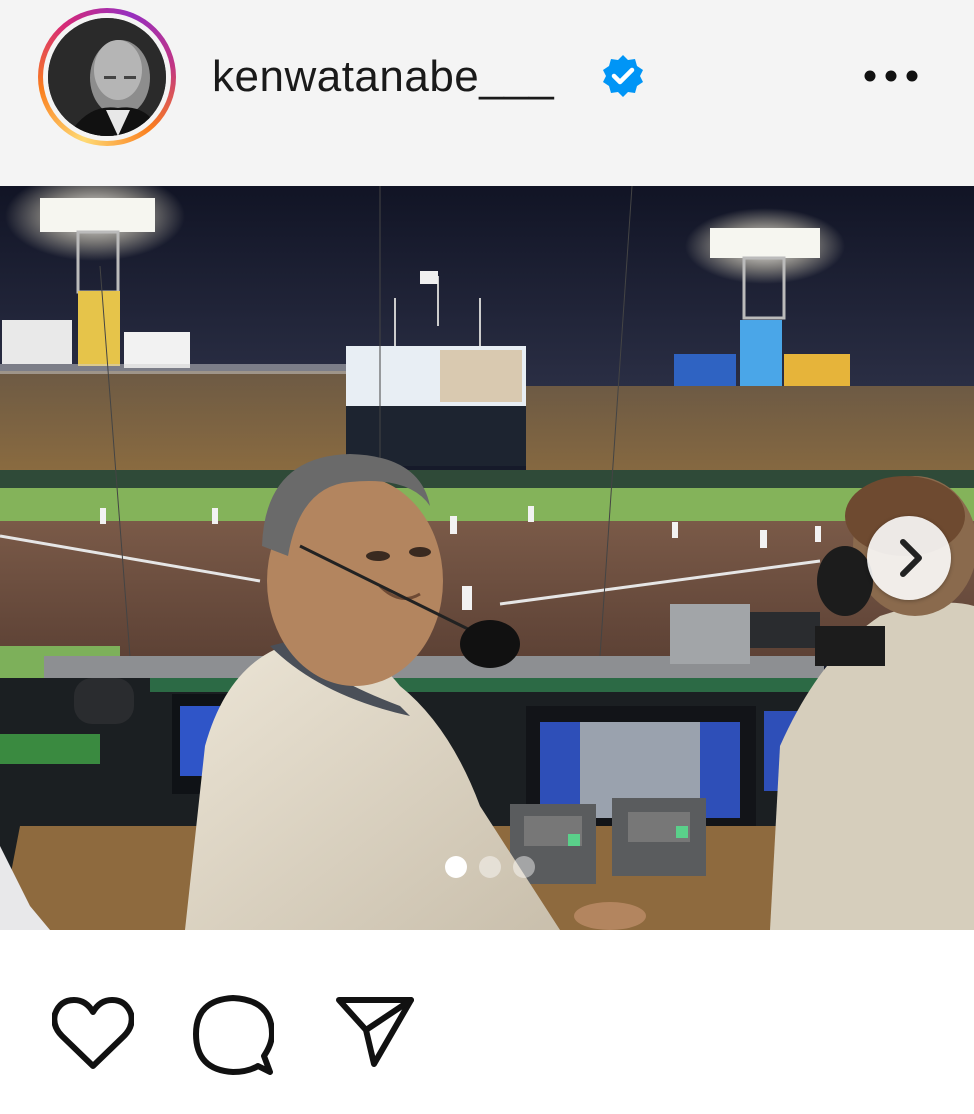 Image resolution: width=974 pixels, height=1114 pixels. What do you see at coordinates (93, 1033) in the screenshot?
I see `heart-icon` at bounding box center [93, 1033].